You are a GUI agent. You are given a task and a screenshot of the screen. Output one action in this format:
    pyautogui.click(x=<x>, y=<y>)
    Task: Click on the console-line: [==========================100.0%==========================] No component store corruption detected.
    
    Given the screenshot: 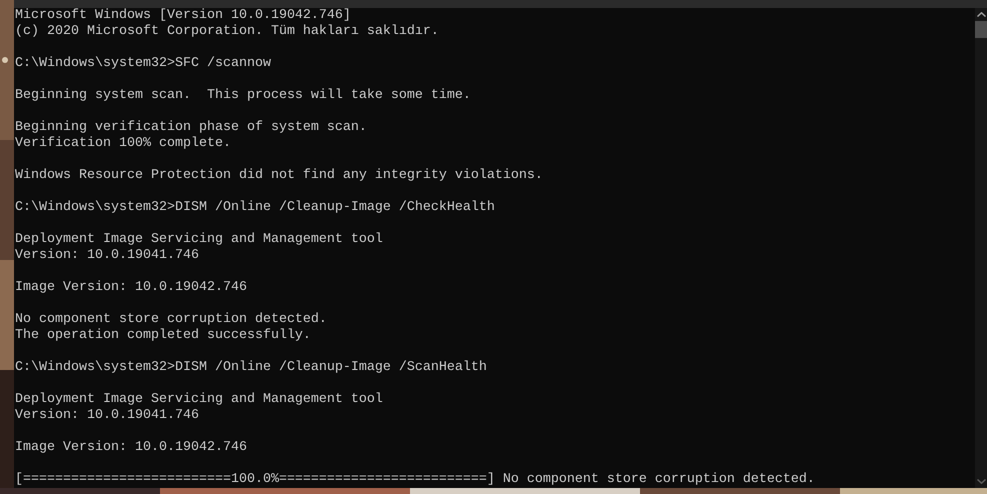 What is the action you would take?
    pyautogui.click(x=415, y=480)
    